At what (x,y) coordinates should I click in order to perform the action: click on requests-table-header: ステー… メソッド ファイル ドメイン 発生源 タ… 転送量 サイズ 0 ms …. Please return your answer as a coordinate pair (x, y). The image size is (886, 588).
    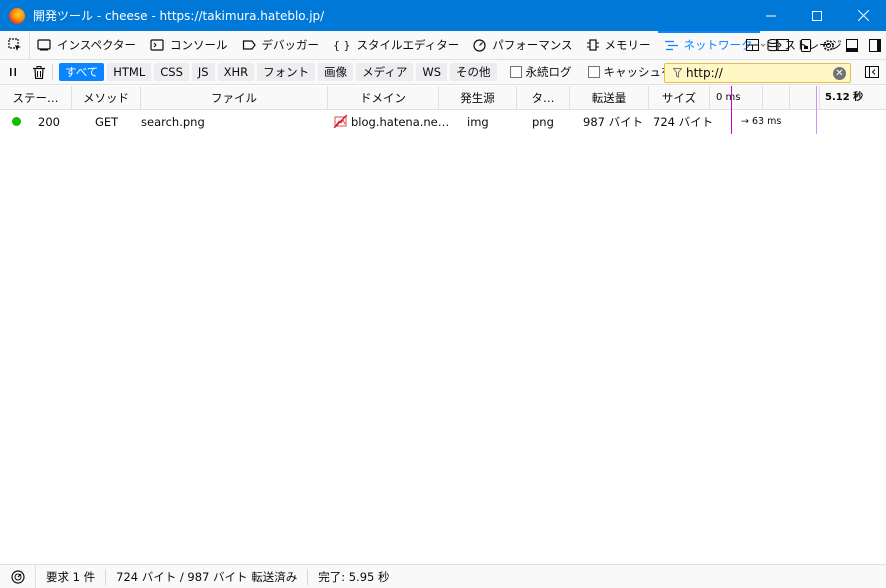
    Looking at the image, I should click on (443, 98).